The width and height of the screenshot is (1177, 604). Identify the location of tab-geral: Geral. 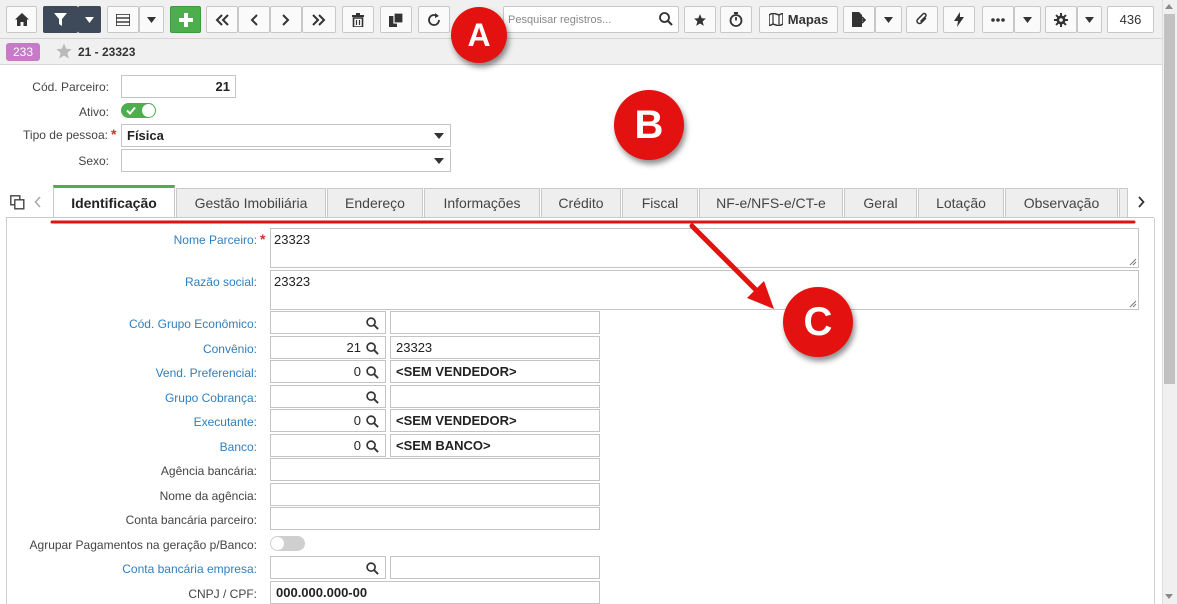
(880, 202).